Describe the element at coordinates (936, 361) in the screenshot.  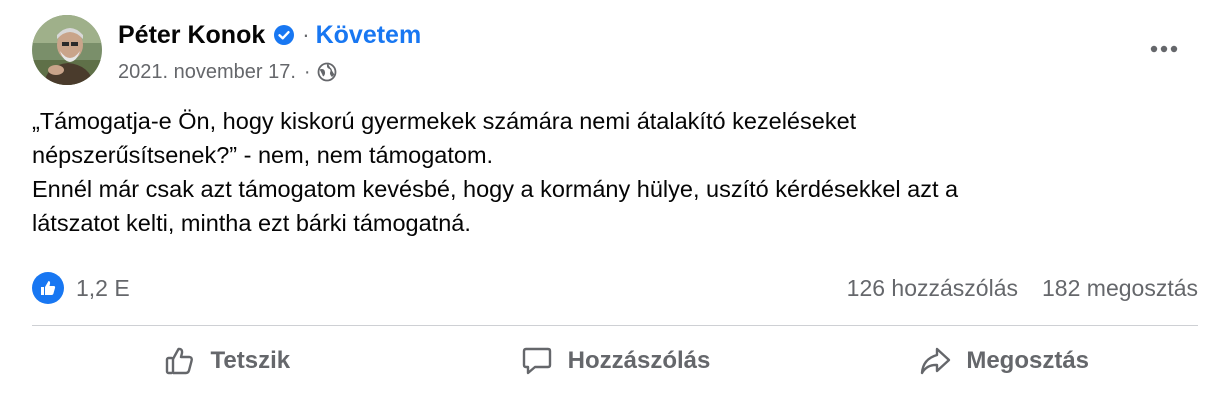
I see `share-icon` at that location.